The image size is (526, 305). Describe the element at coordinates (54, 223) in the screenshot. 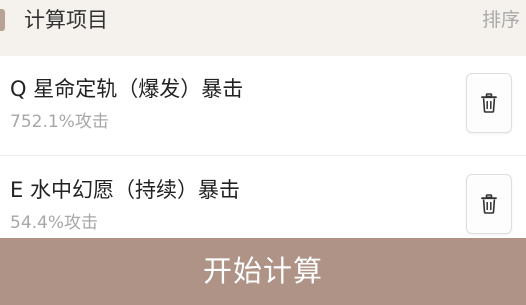

I see `item-value: 54.4%攻击` at that location.